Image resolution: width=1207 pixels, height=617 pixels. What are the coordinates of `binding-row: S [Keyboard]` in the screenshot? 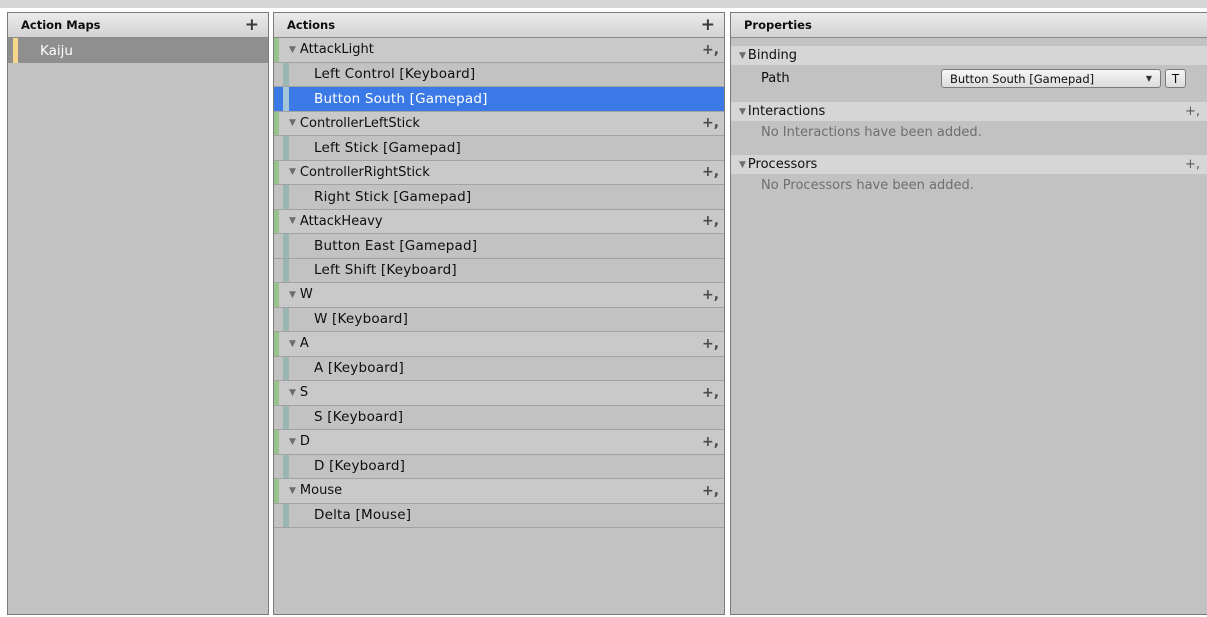 It's located at (499, 417).